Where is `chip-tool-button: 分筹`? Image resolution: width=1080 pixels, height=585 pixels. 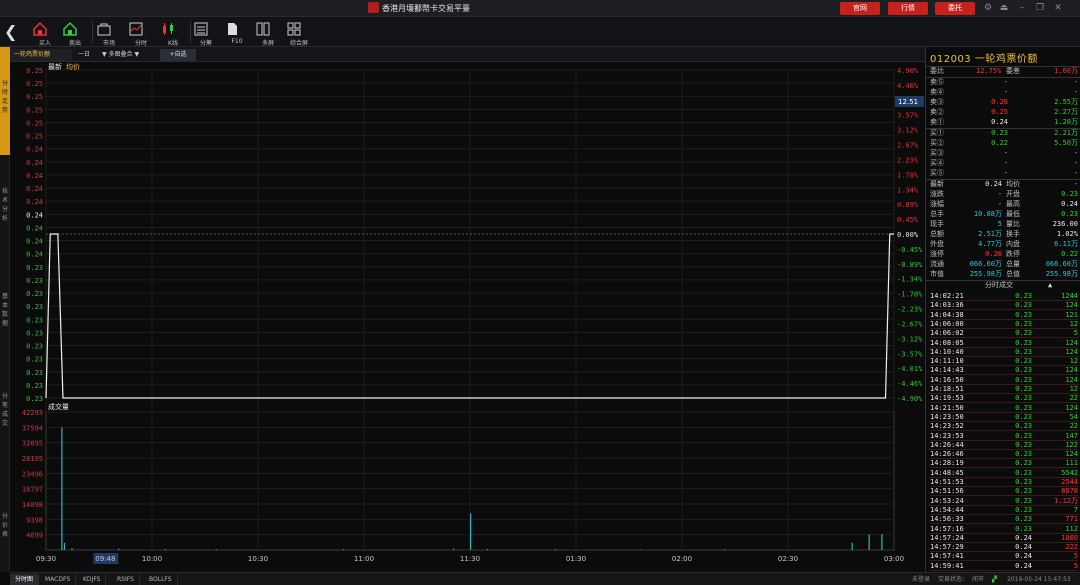
chip-tool-button: 分筹 is located at coordinates (206, 33).